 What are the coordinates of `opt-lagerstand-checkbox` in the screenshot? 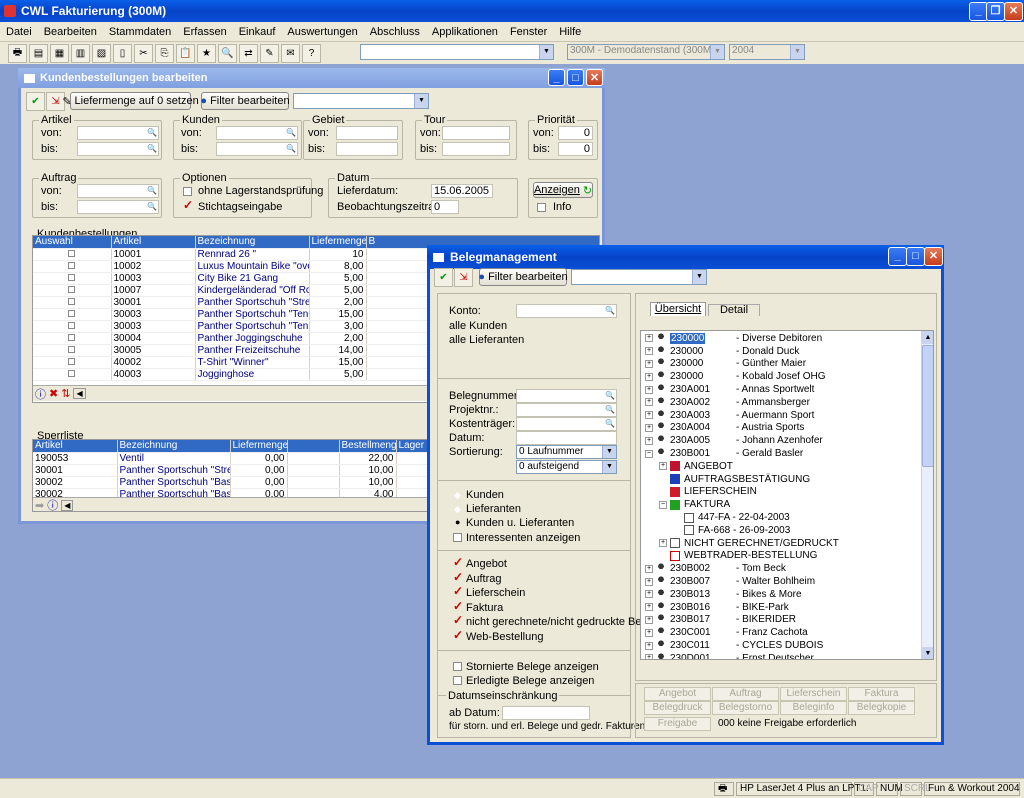 It's located at (187, 191).